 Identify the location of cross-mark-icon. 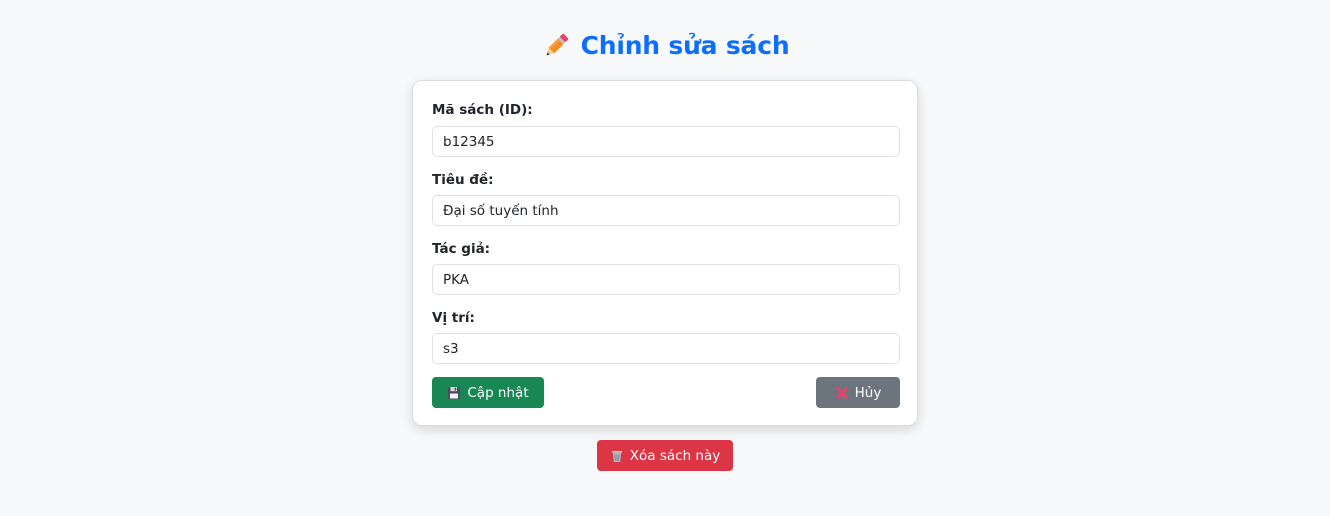
(842, 393).